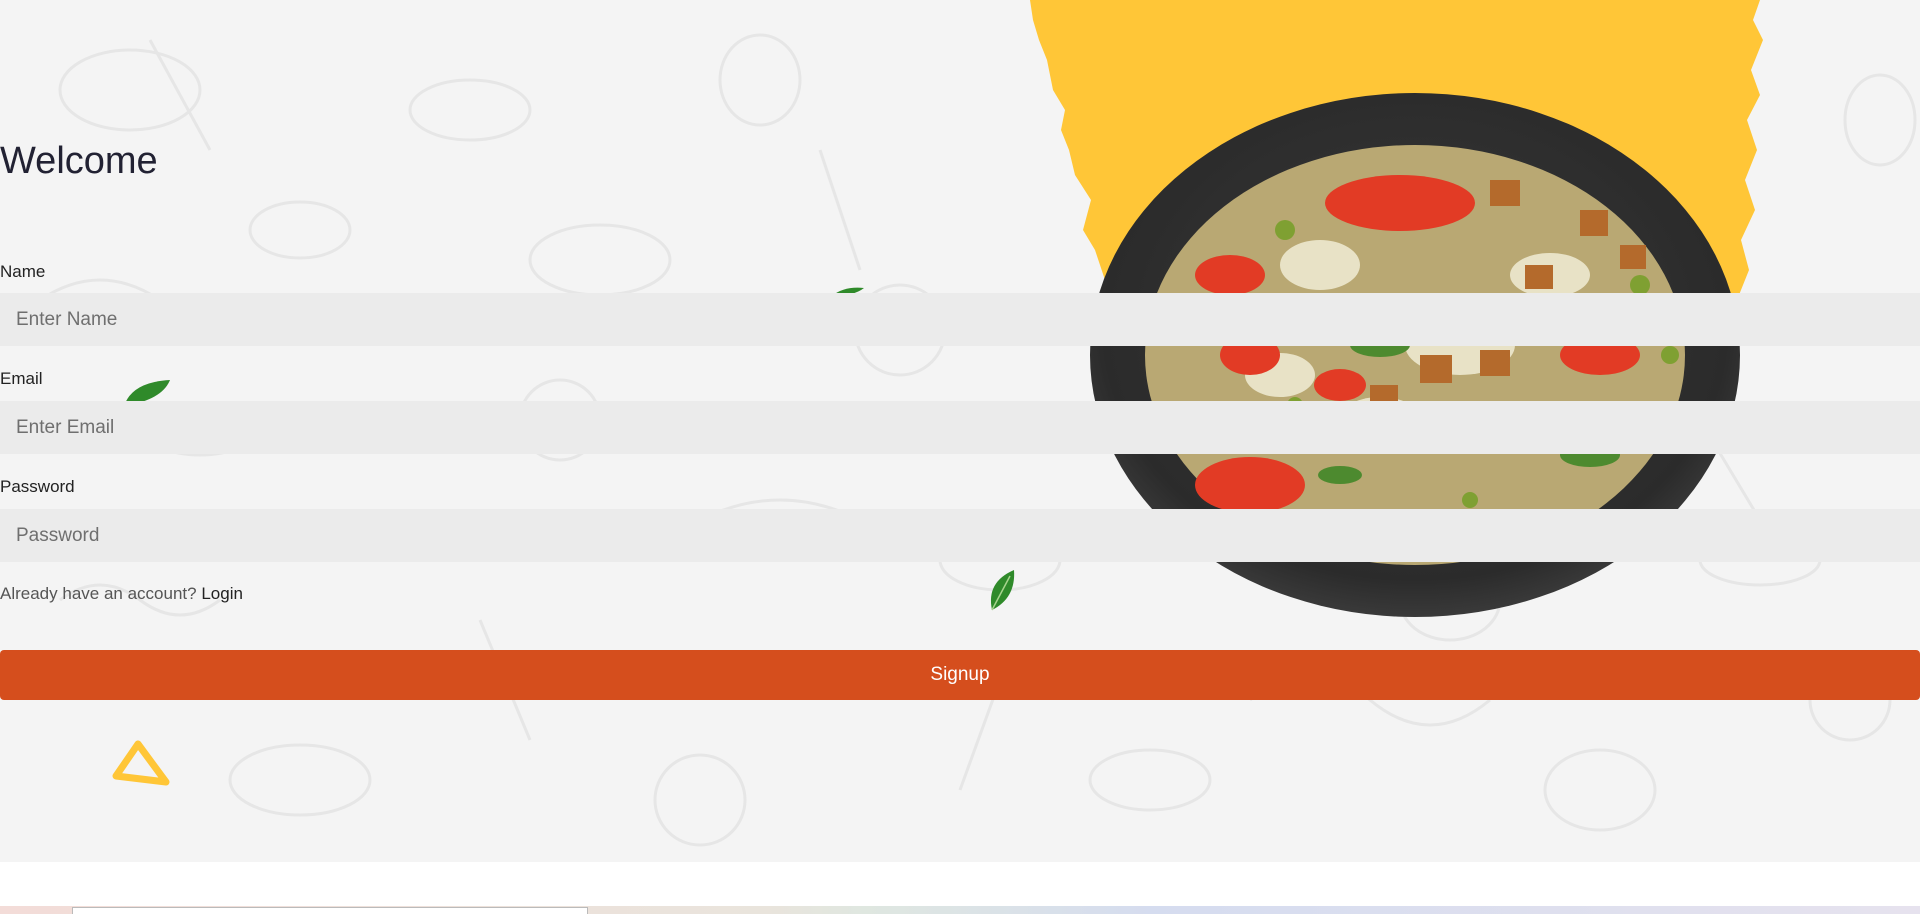  Describe the element at coordinates (330, 910) in the screenshot. I see `bottom-panel` at that location.